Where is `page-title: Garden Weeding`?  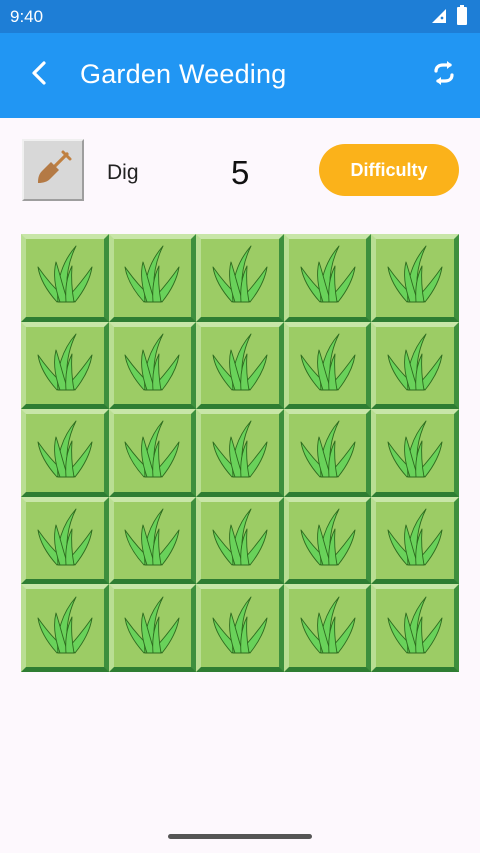
page-title: Garden Weeding is located at coordinates (183, 74).